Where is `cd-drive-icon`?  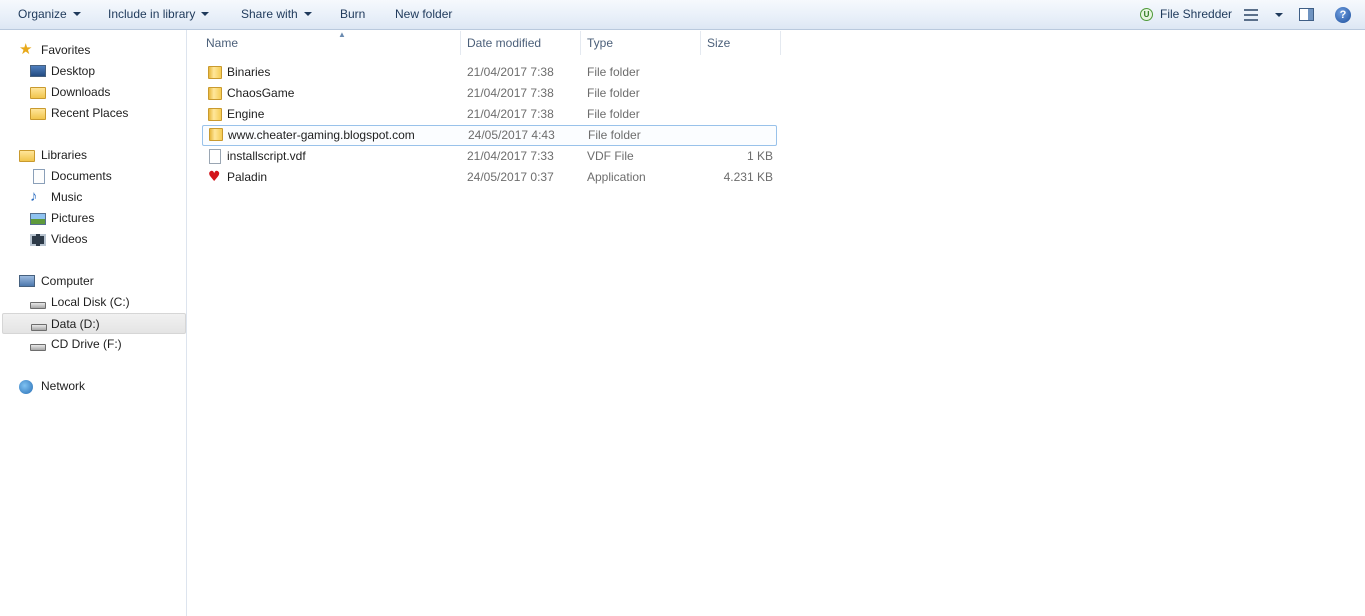
cd-drive-icon is located at coordinates (38, 347).